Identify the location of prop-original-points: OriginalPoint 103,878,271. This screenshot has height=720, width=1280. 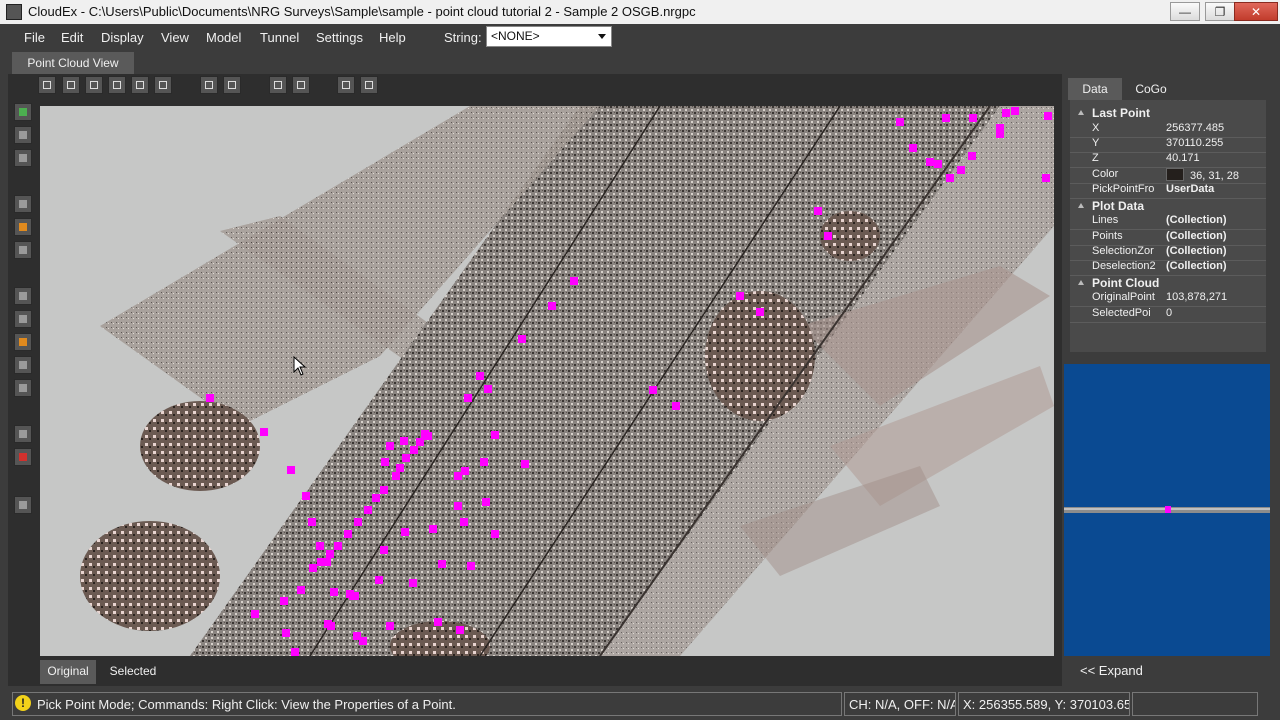
(1168, 299).